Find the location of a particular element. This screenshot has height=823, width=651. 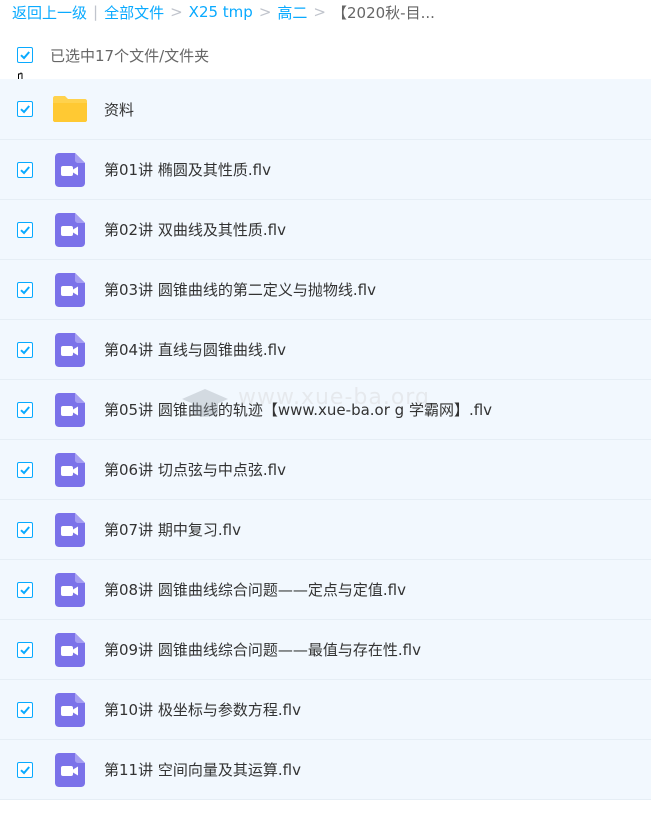

select-all-bar: 已选中17个文件/文件夹 is located at coordinates (325, 55).